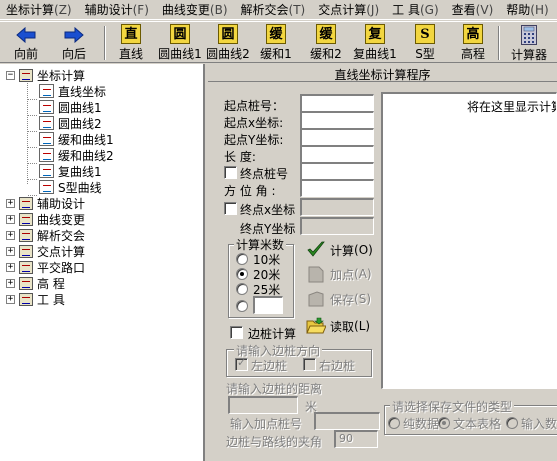 This screenshot has width=557, height=461. Describe the element at coordinates (10, 75) in the screenshot. I see `collapse-icon: −` at that location.